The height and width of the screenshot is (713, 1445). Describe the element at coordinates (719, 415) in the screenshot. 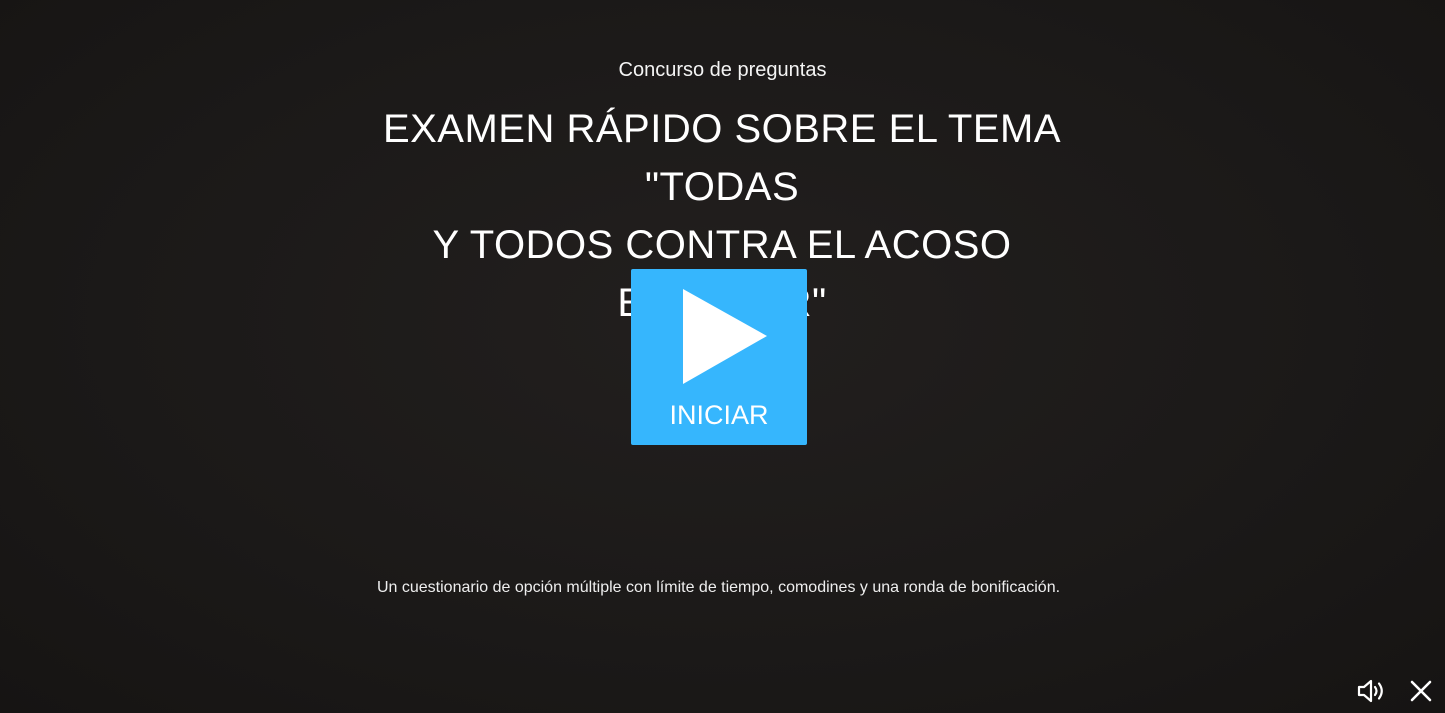

I see `start-button-label: INICIAR` at that location.